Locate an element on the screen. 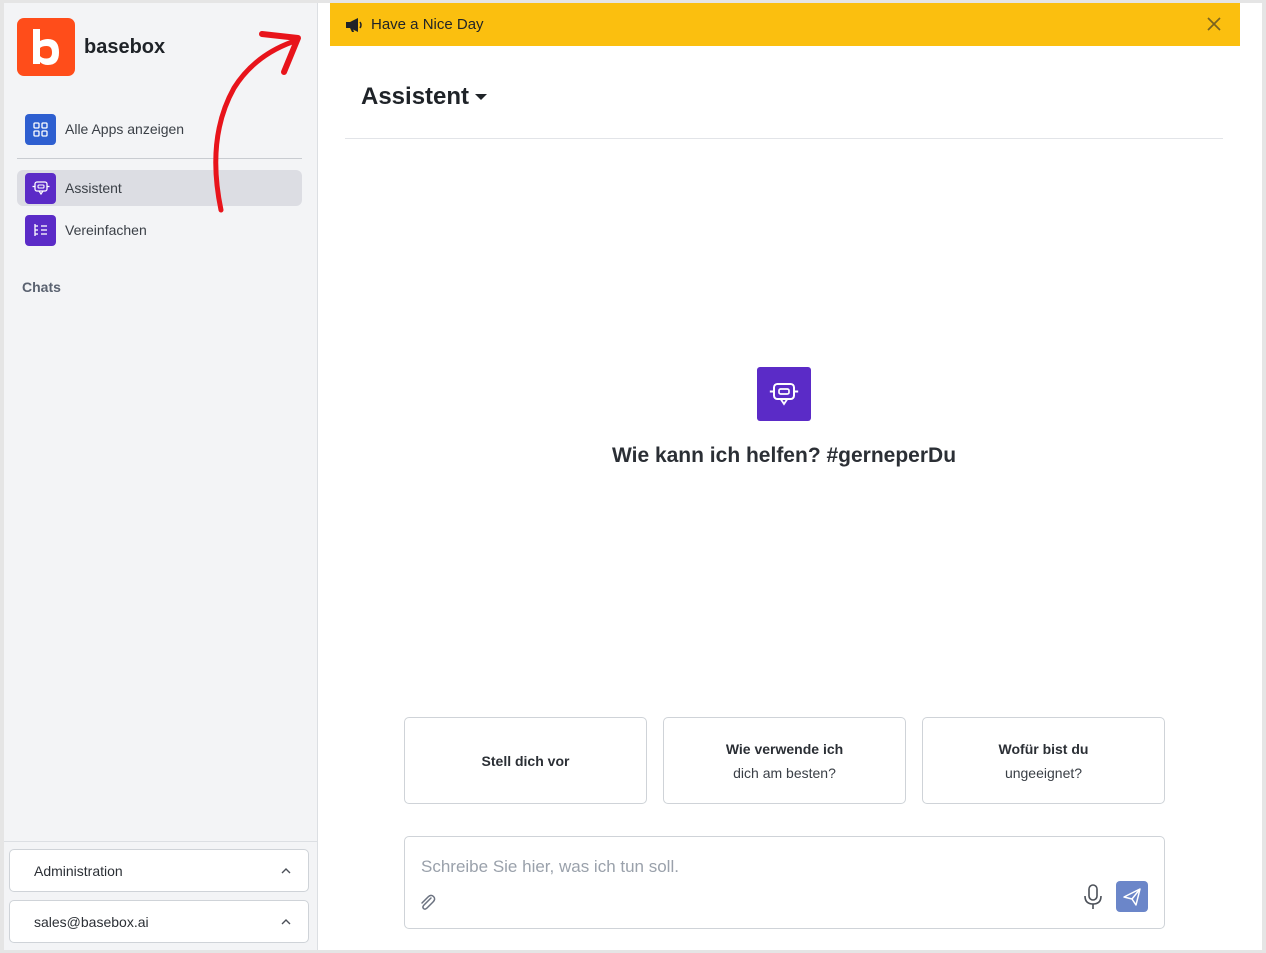  close-icon is located at coordinates (1214, 24).